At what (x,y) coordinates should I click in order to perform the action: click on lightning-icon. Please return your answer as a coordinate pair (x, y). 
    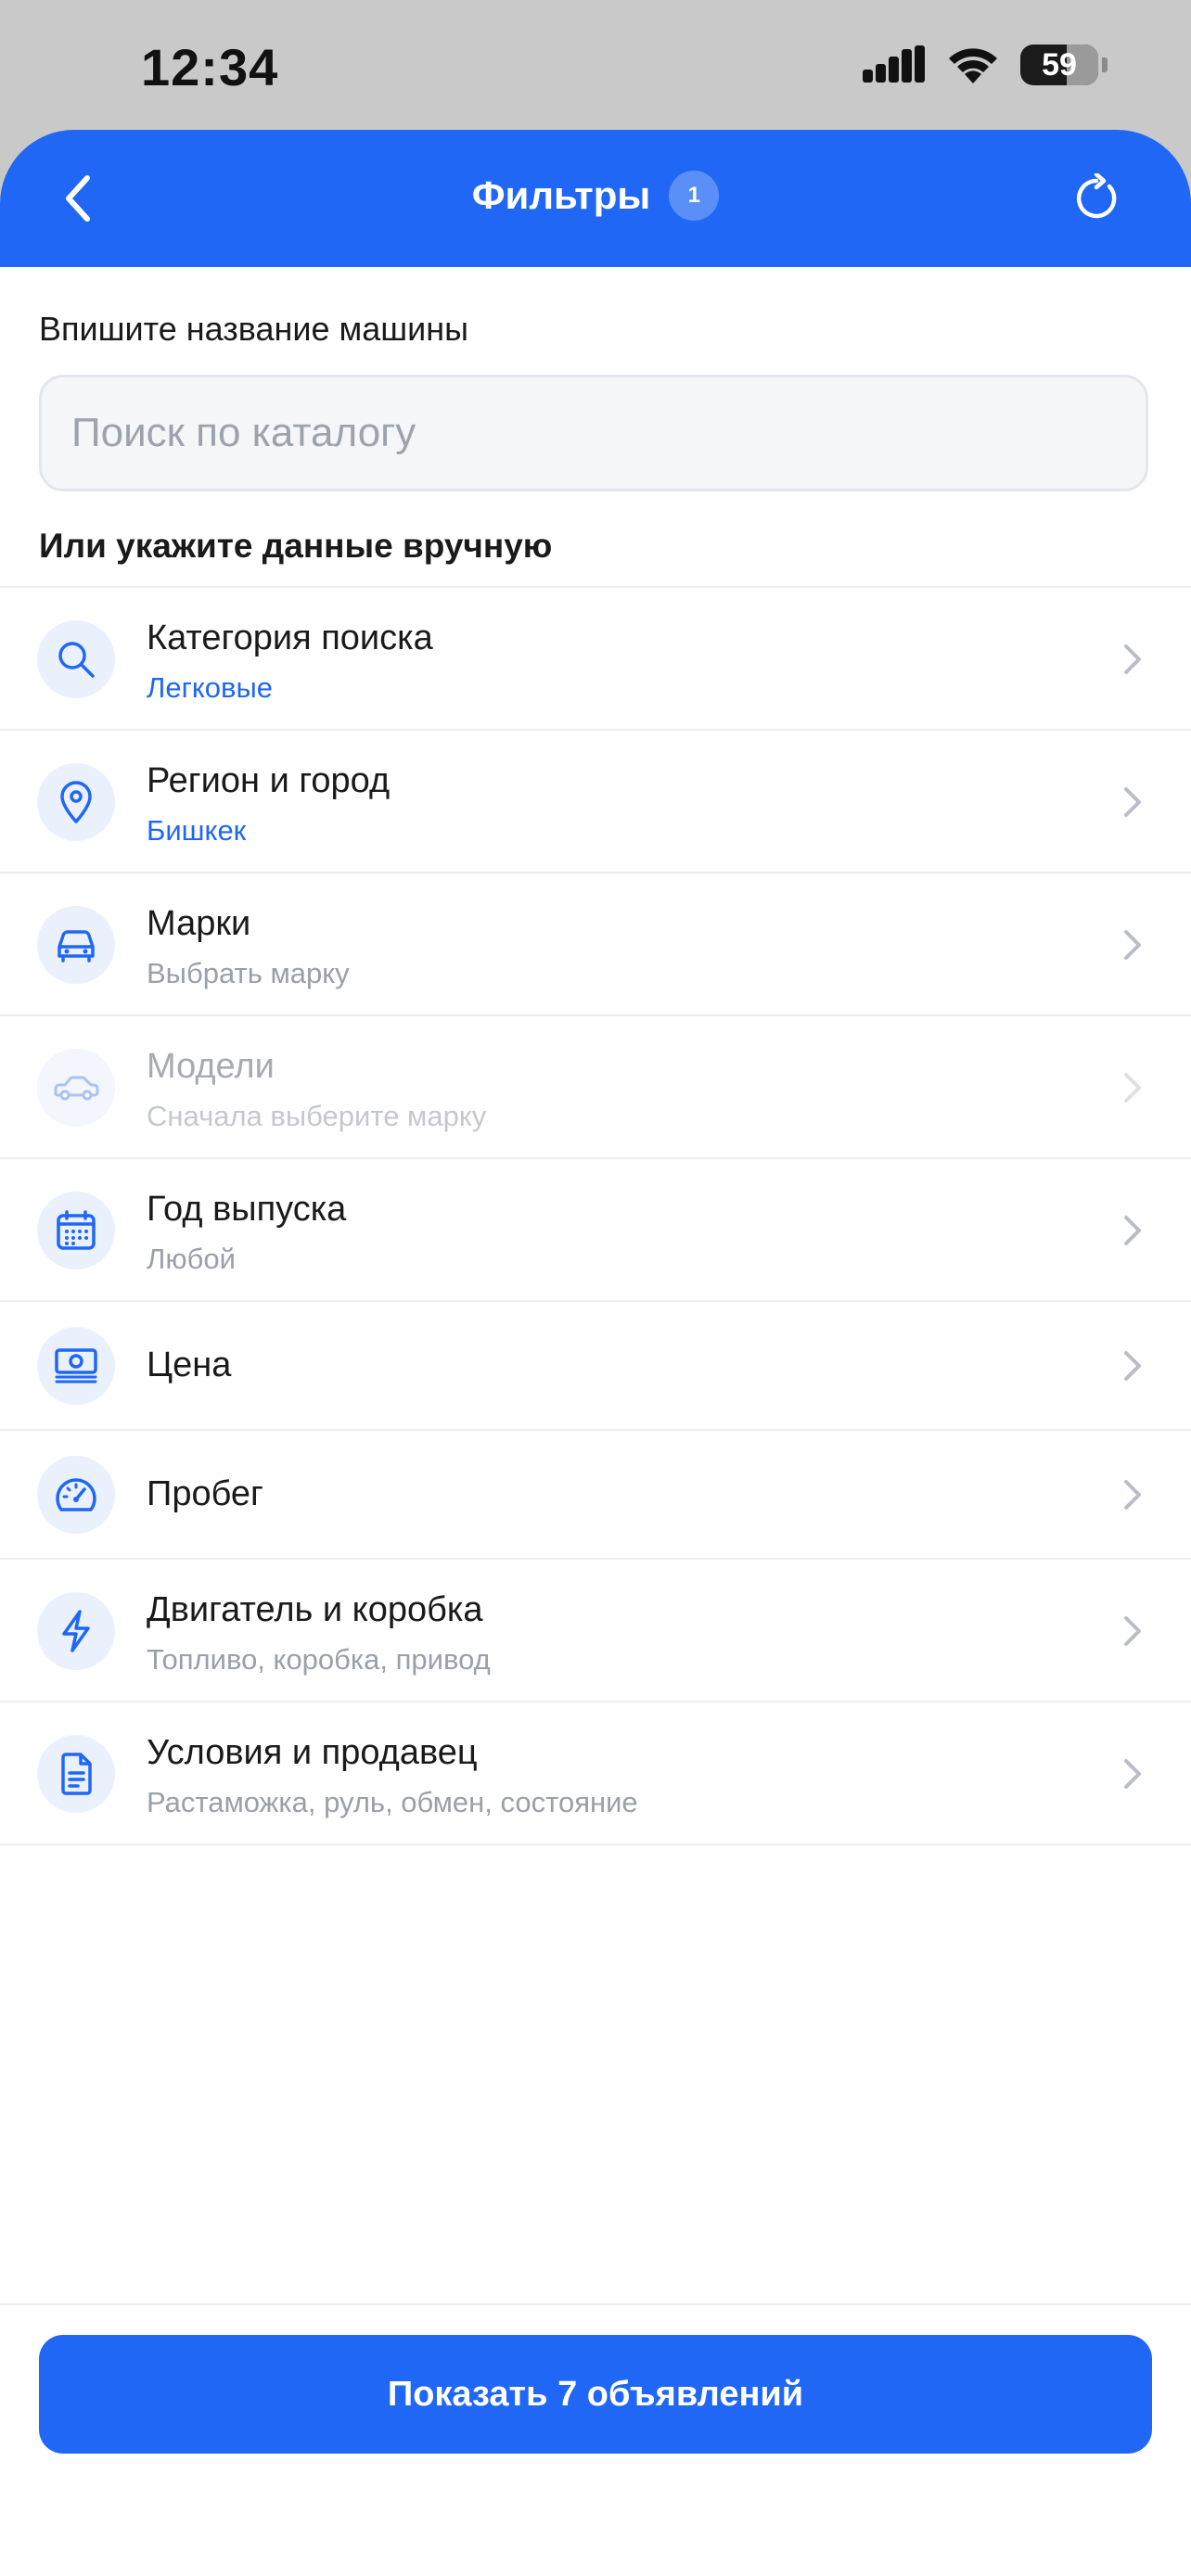
    Looking at the image, I should click on (76, 1631).